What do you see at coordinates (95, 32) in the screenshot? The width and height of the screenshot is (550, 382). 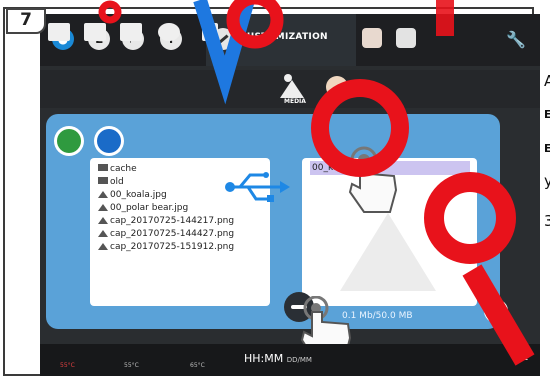 I see `manual-icon` at bounding box center [95, 32].